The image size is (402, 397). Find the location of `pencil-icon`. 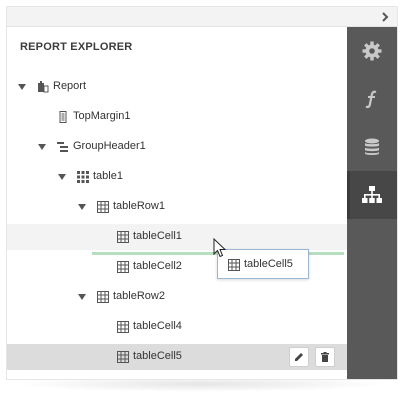

pencil-icon is located at coordinates (299, 357).